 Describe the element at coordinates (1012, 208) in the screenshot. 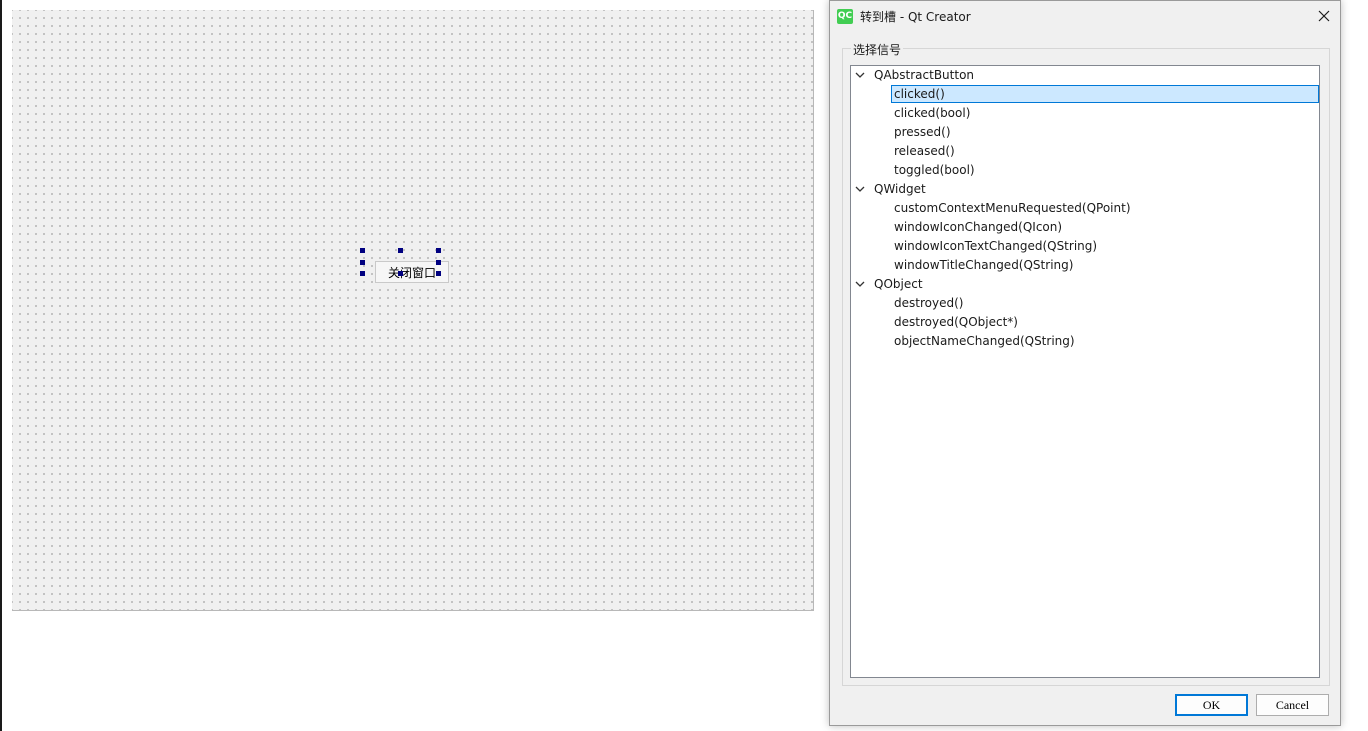

I see `signal-label: customContextMenuRequested(QPoint)` at that location.